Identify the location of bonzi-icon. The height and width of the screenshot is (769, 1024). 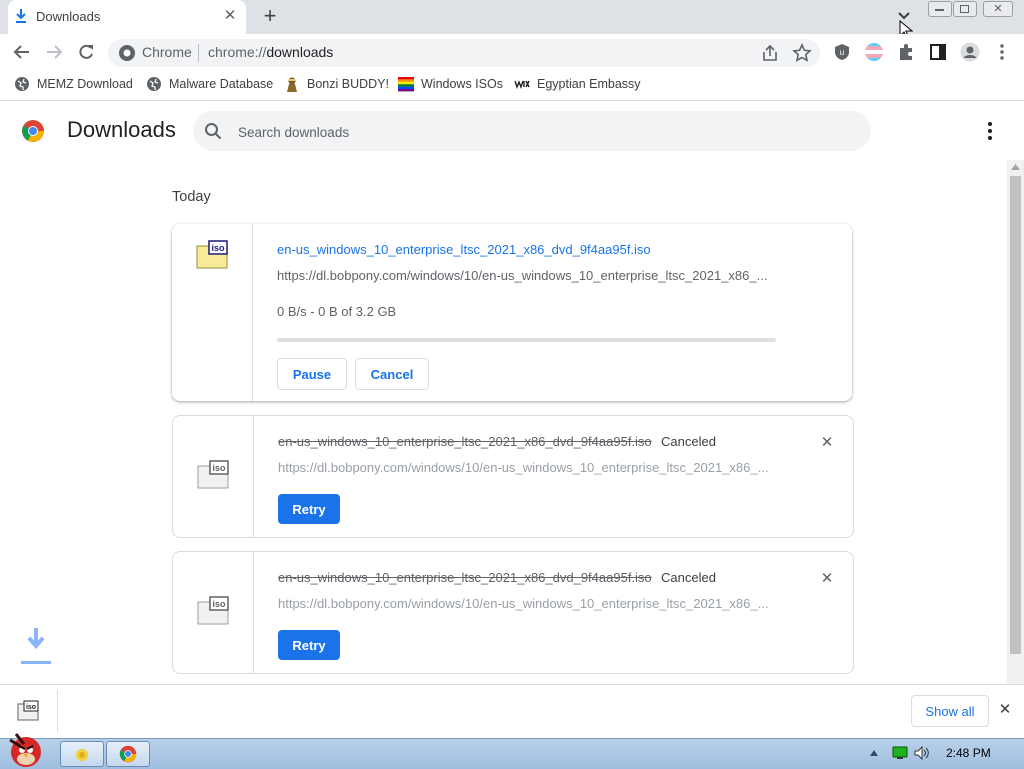
(292, 84).